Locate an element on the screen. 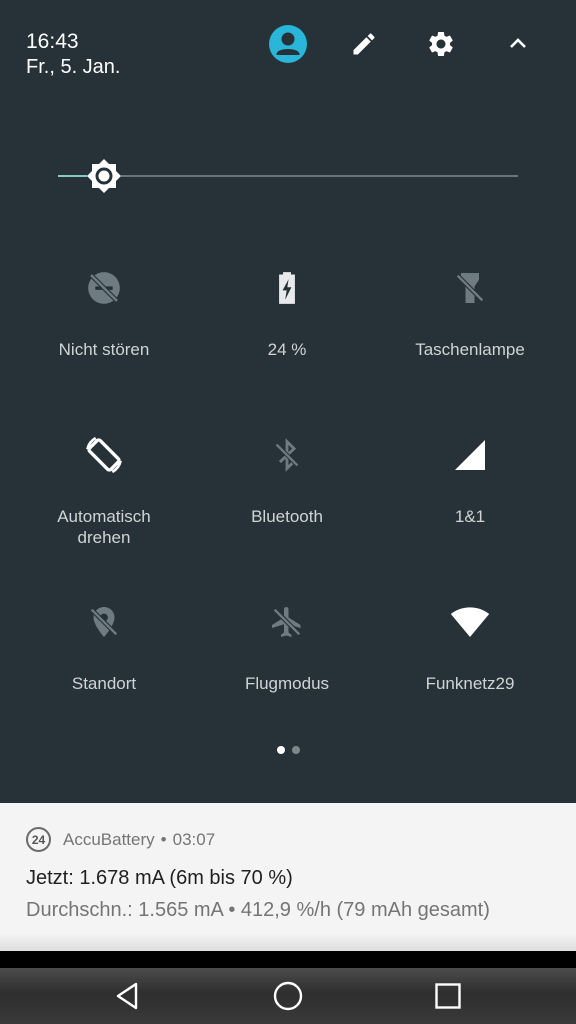  do-not-disturb-off-icon is located at coordinates (104, 288).